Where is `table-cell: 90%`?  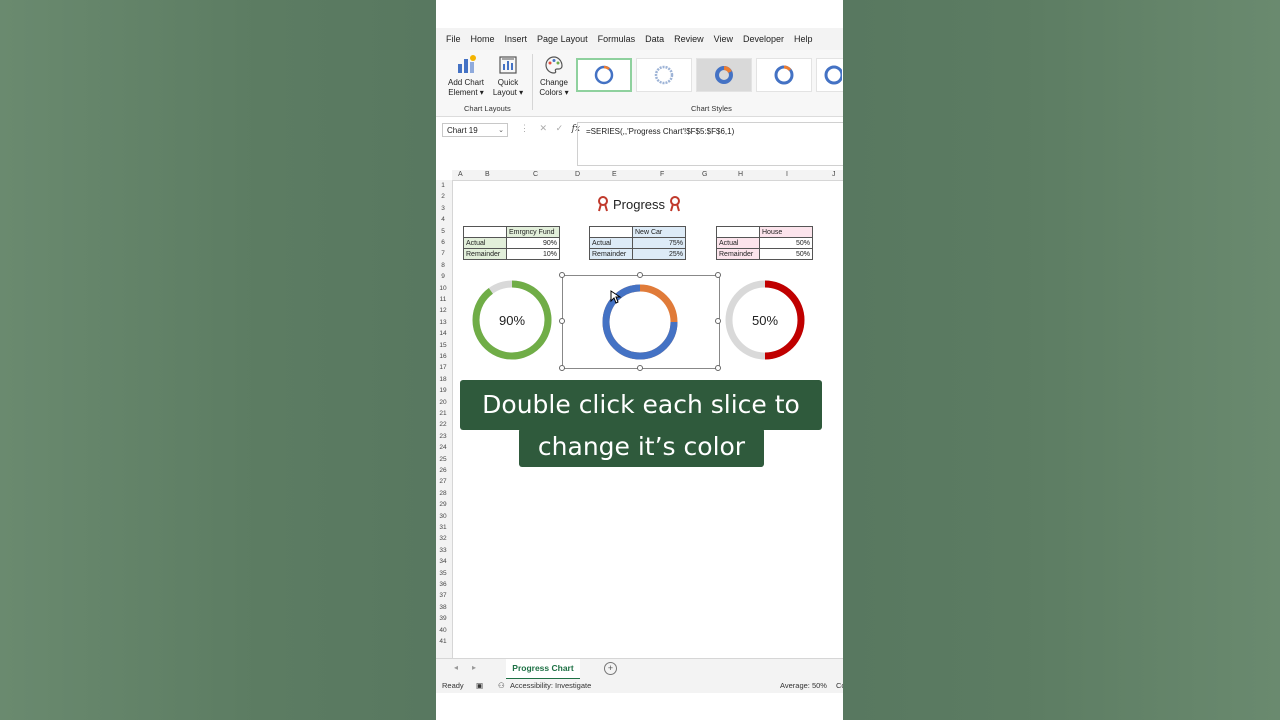
table-cell: 90% is located at coordinates (533, 243).